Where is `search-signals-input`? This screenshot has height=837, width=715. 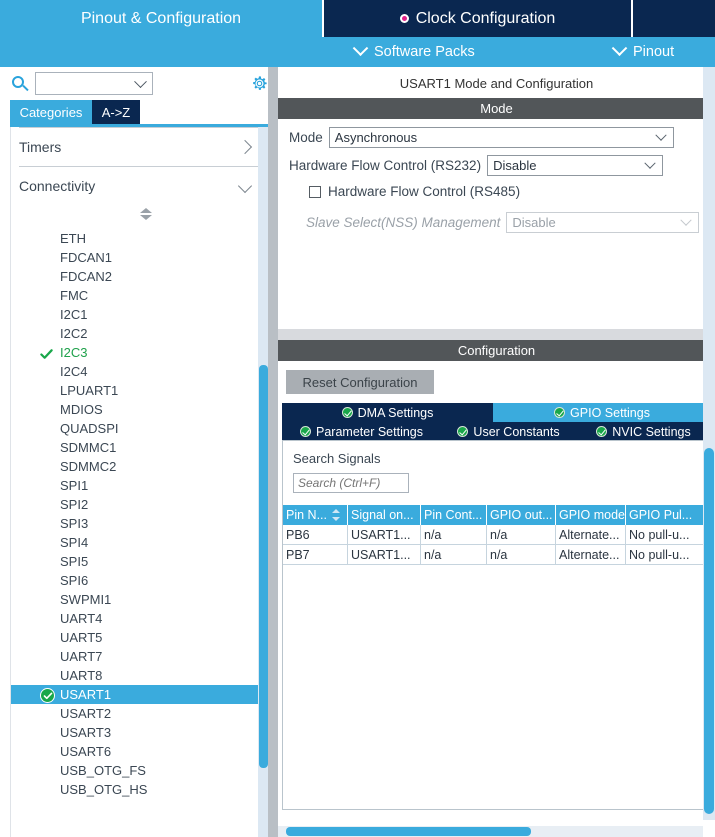
search-signals-input is located at coordinates (351, 483).